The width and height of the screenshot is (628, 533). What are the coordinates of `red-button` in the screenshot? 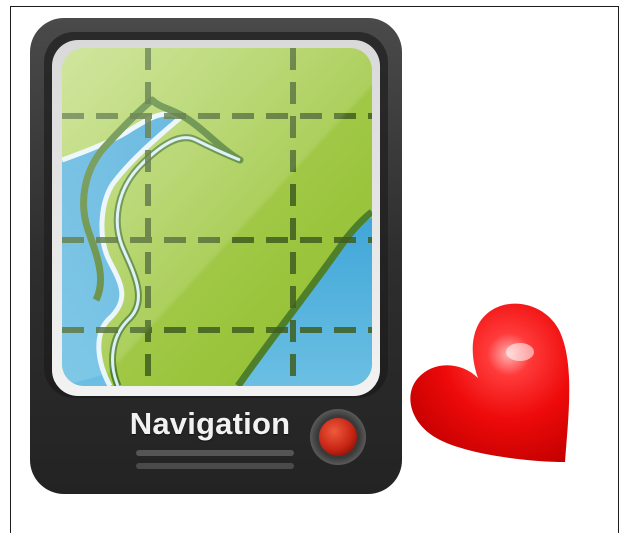 It's located at (338, 437).